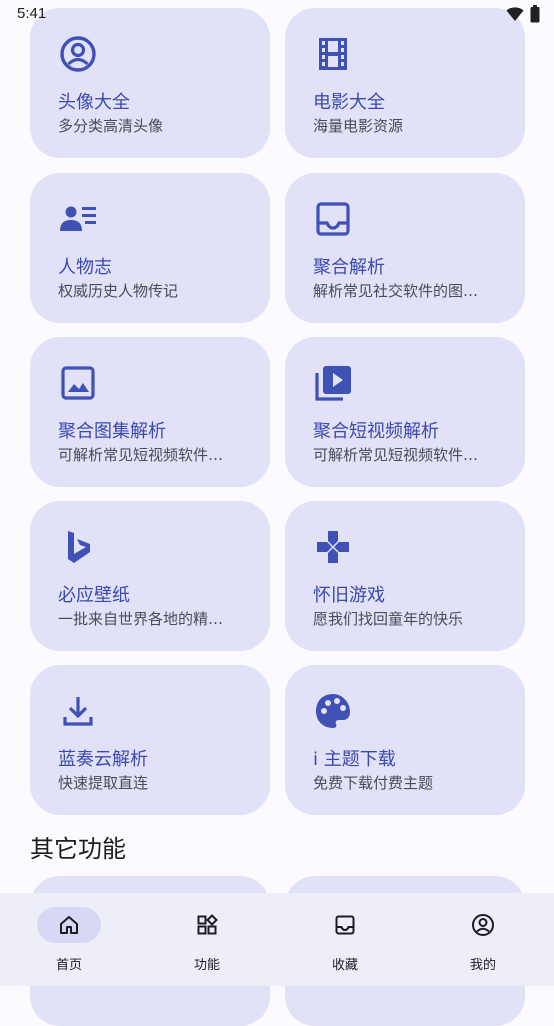 This screenshot has height=1026, width=554. What do you see at coordinates (344, 965) in the screenshot?
I see `nav-label: 收藏` at bounding box center [344, 965].